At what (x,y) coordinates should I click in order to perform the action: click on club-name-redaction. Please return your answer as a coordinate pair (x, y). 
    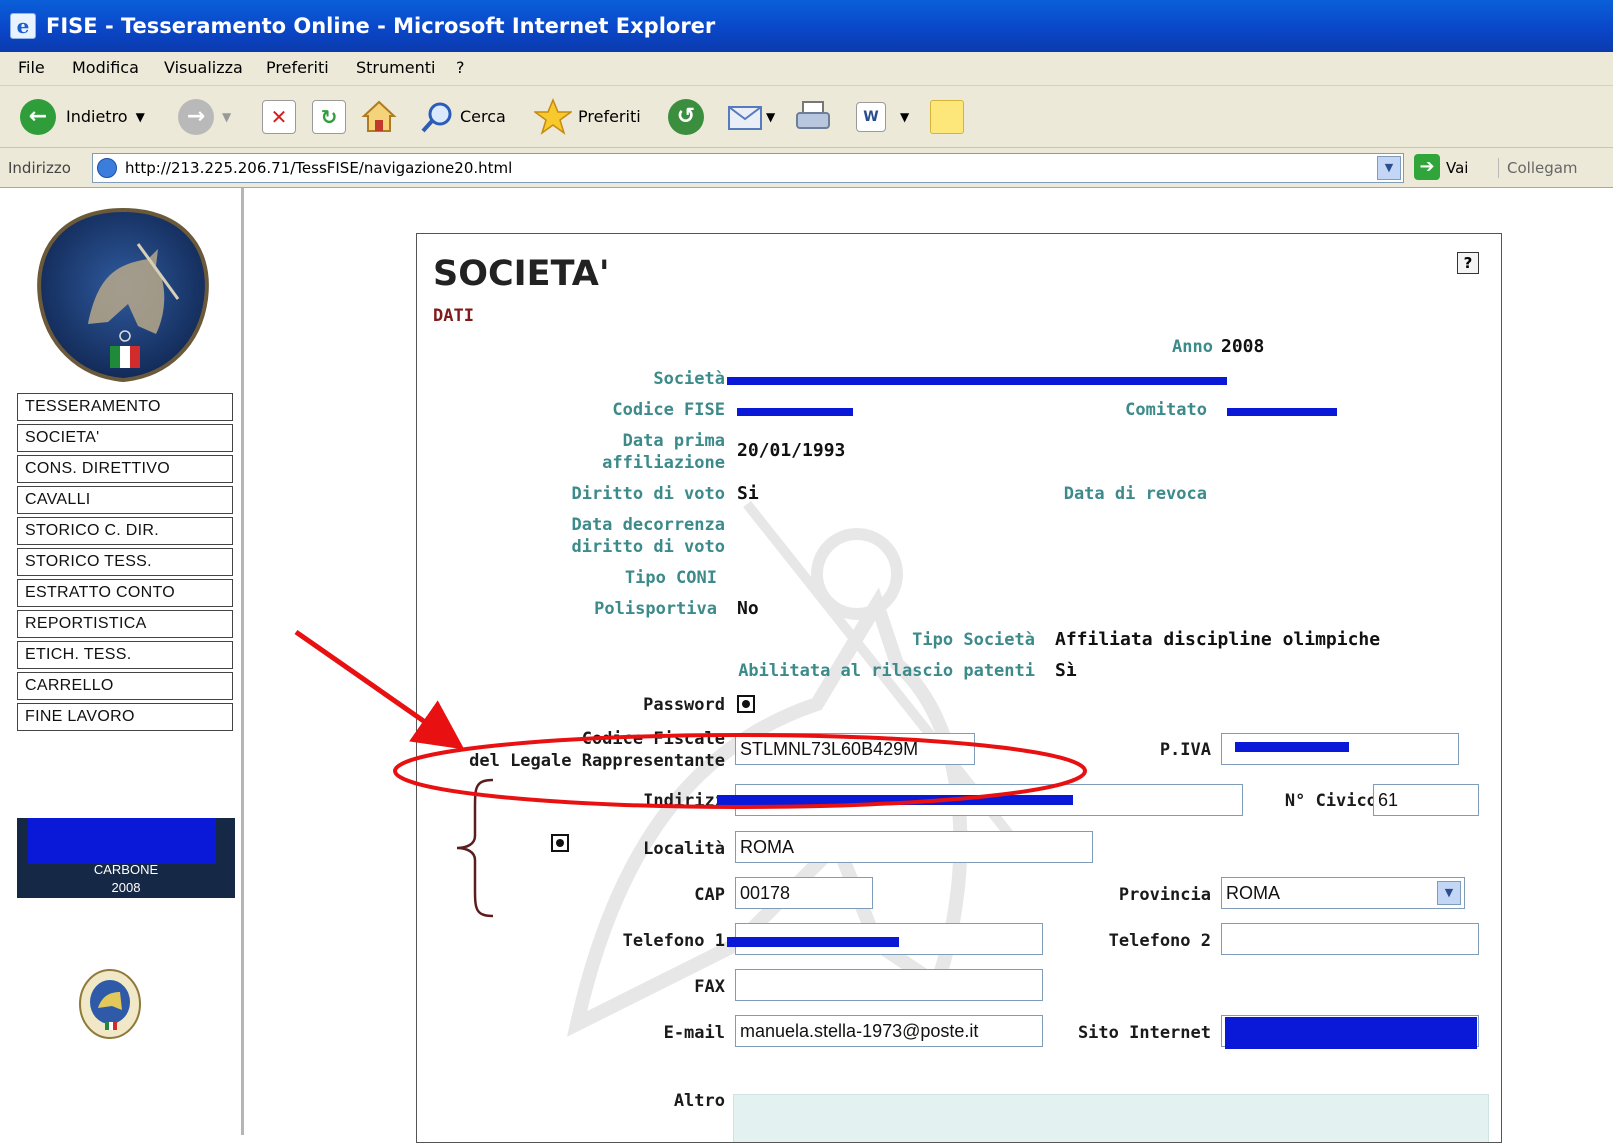
    Looking at the image, I should click on (122, 841).